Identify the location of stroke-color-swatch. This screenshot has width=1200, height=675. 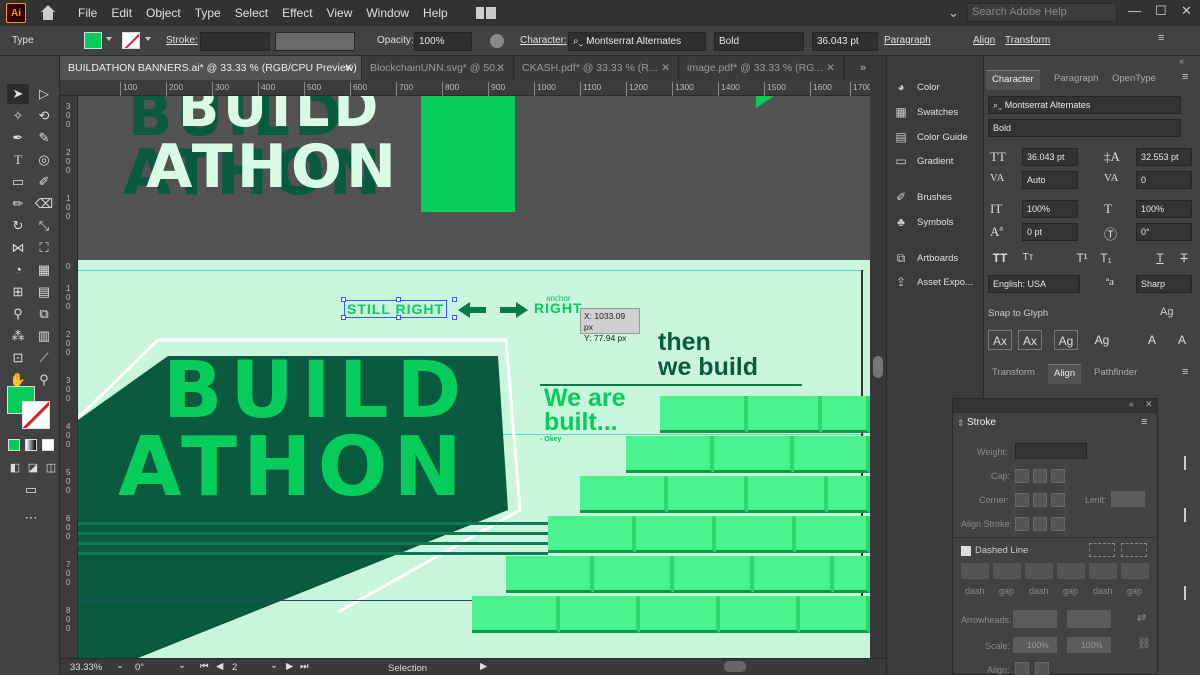
(36, 415).